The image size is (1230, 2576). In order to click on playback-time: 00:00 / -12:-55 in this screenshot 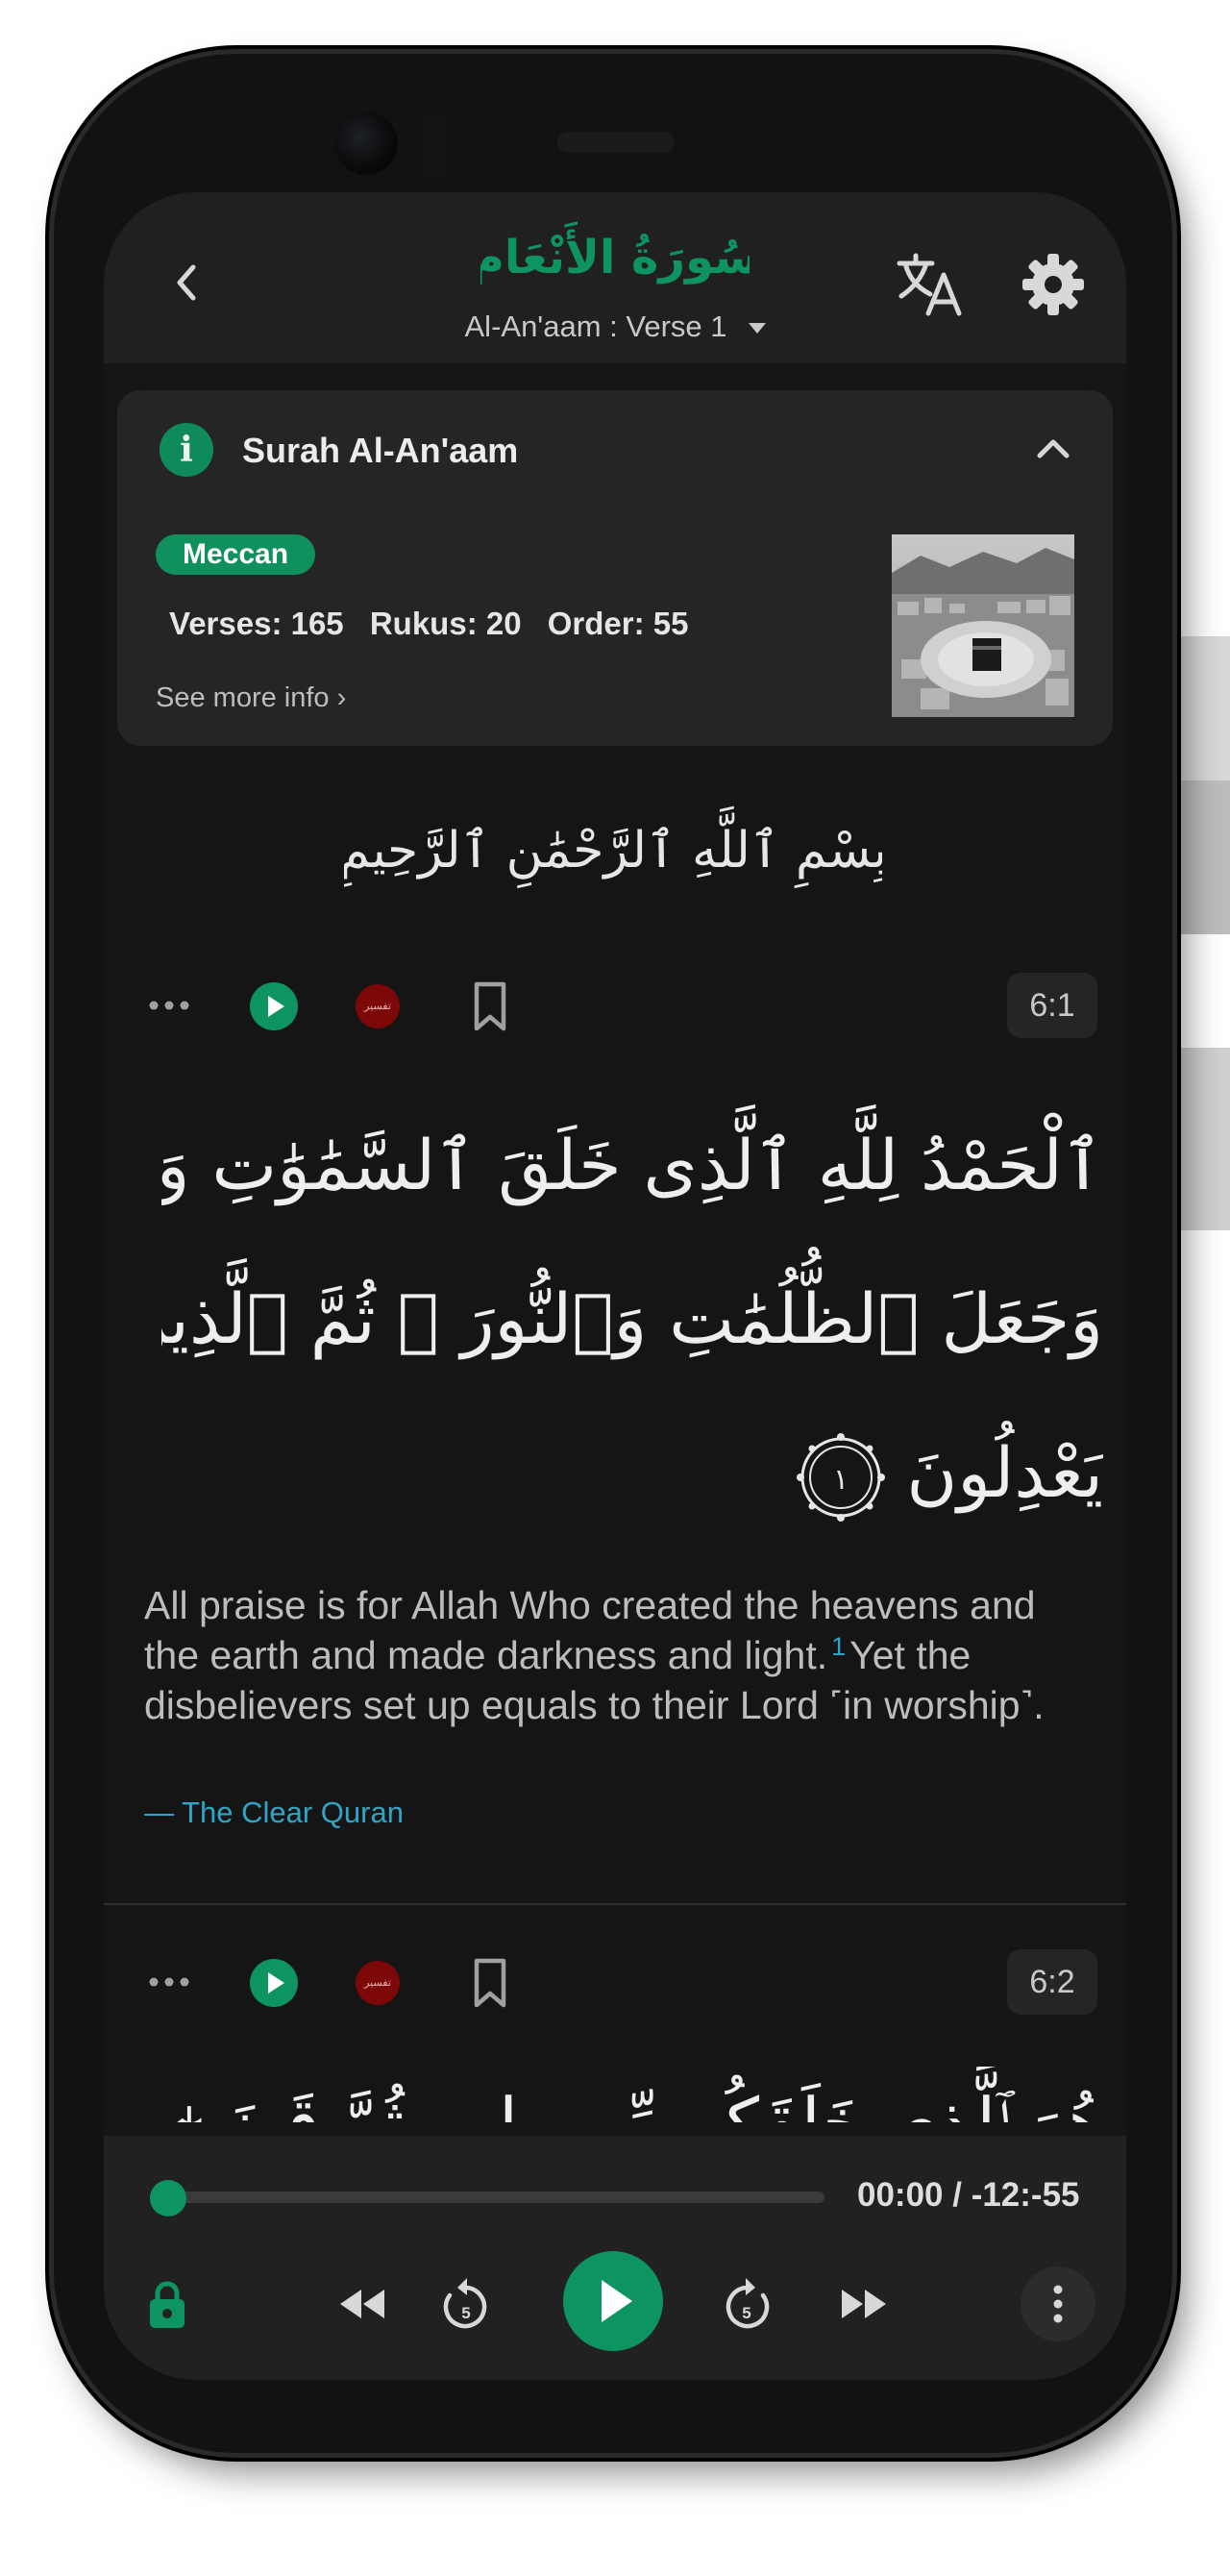, I will do `click(969, 2195)`.